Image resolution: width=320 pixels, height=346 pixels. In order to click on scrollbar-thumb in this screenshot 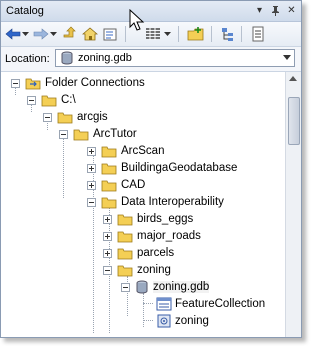, I will do `click(294, 121)`.